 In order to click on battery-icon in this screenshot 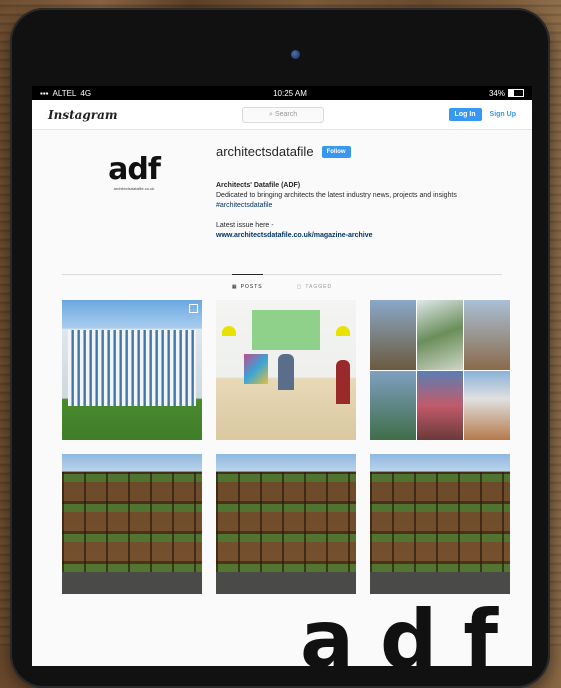, I will do `click(515, 93)`.